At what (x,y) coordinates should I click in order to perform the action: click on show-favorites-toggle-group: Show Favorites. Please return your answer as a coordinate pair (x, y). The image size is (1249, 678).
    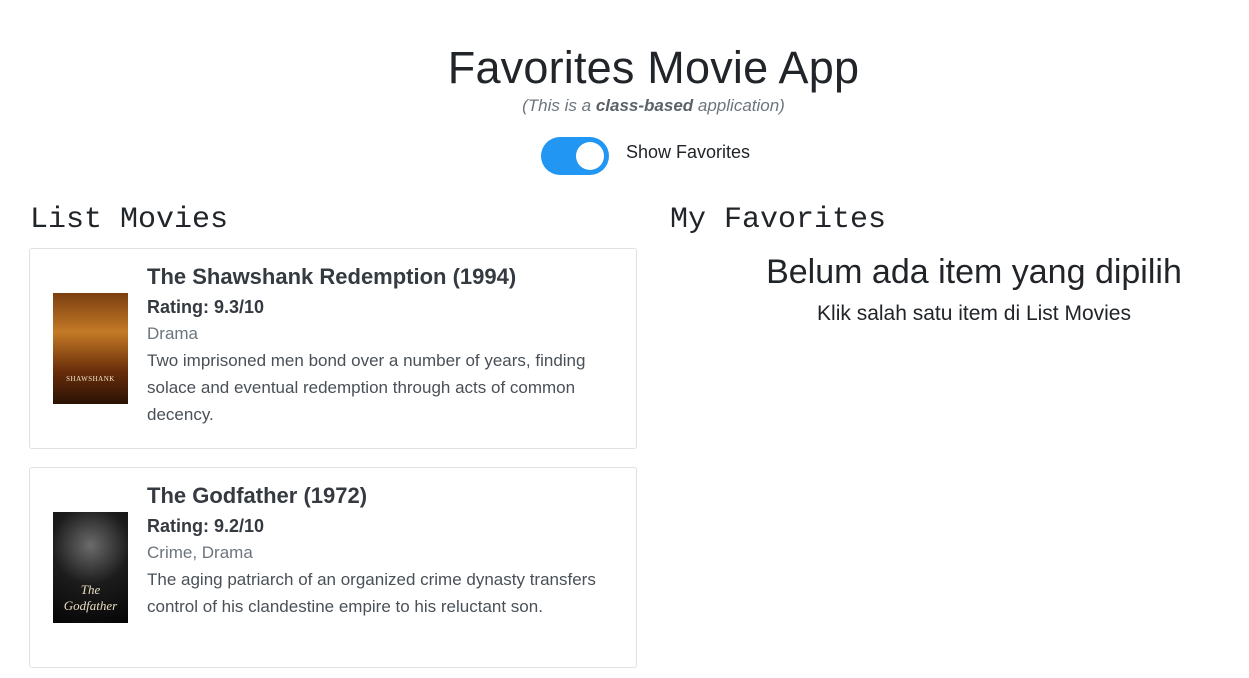
    Looking at the image, I should click on (645, 156).